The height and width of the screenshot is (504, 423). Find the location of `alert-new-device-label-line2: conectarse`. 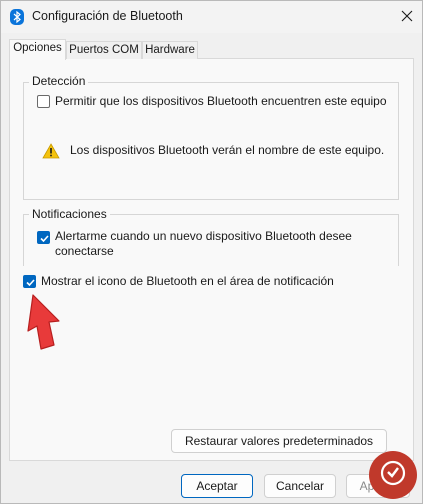

alert-new-device-label-line2: conectarse is located at coordinates (84, 251).